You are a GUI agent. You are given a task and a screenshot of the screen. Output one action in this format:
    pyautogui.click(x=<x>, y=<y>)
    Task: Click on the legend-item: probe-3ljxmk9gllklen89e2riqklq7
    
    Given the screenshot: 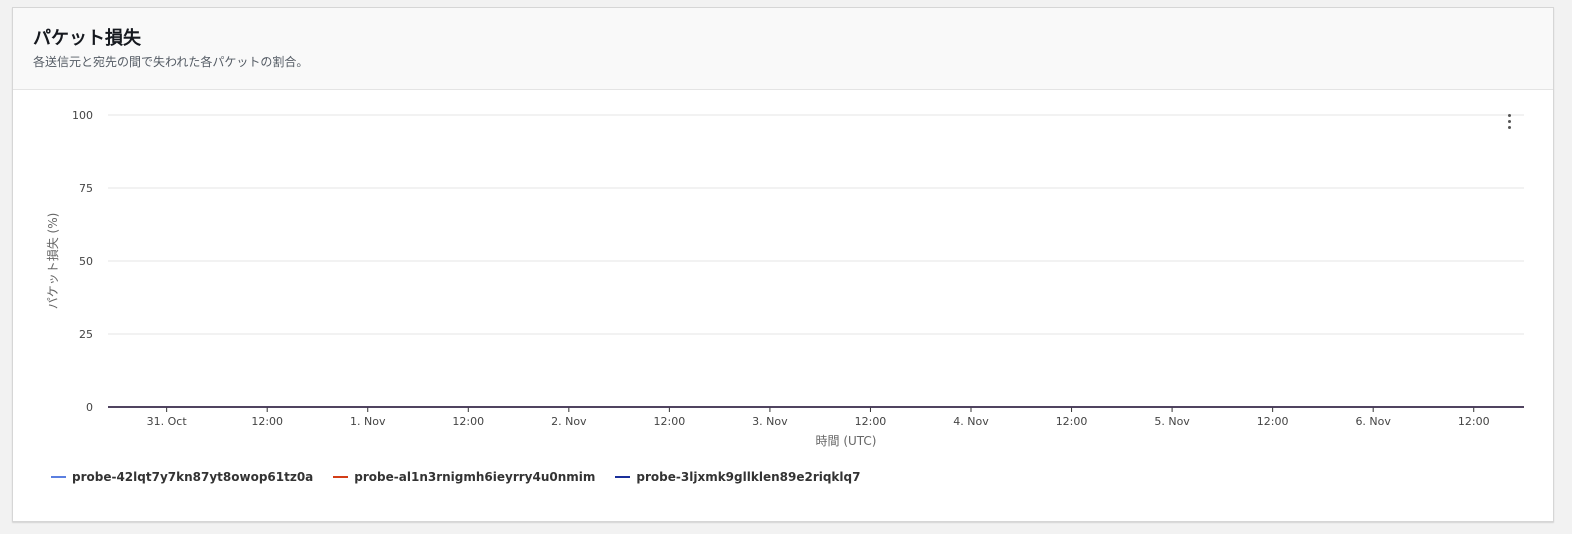 What is the action you would take?
    pyautogui.click(x=737, y=477)
    